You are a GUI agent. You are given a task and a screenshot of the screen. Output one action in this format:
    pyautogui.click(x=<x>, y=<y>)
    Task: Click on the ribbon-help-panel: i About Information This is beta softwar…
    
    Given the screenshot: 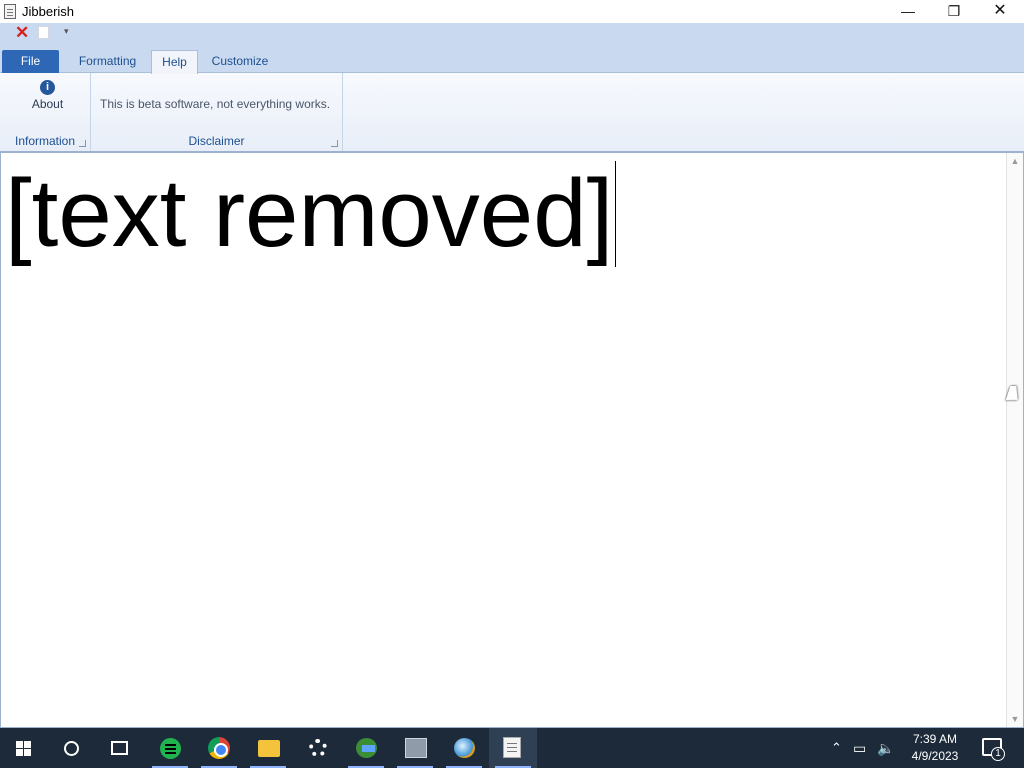 What is the action you would take?
    pyautogui.click(x=512, y=112)
    